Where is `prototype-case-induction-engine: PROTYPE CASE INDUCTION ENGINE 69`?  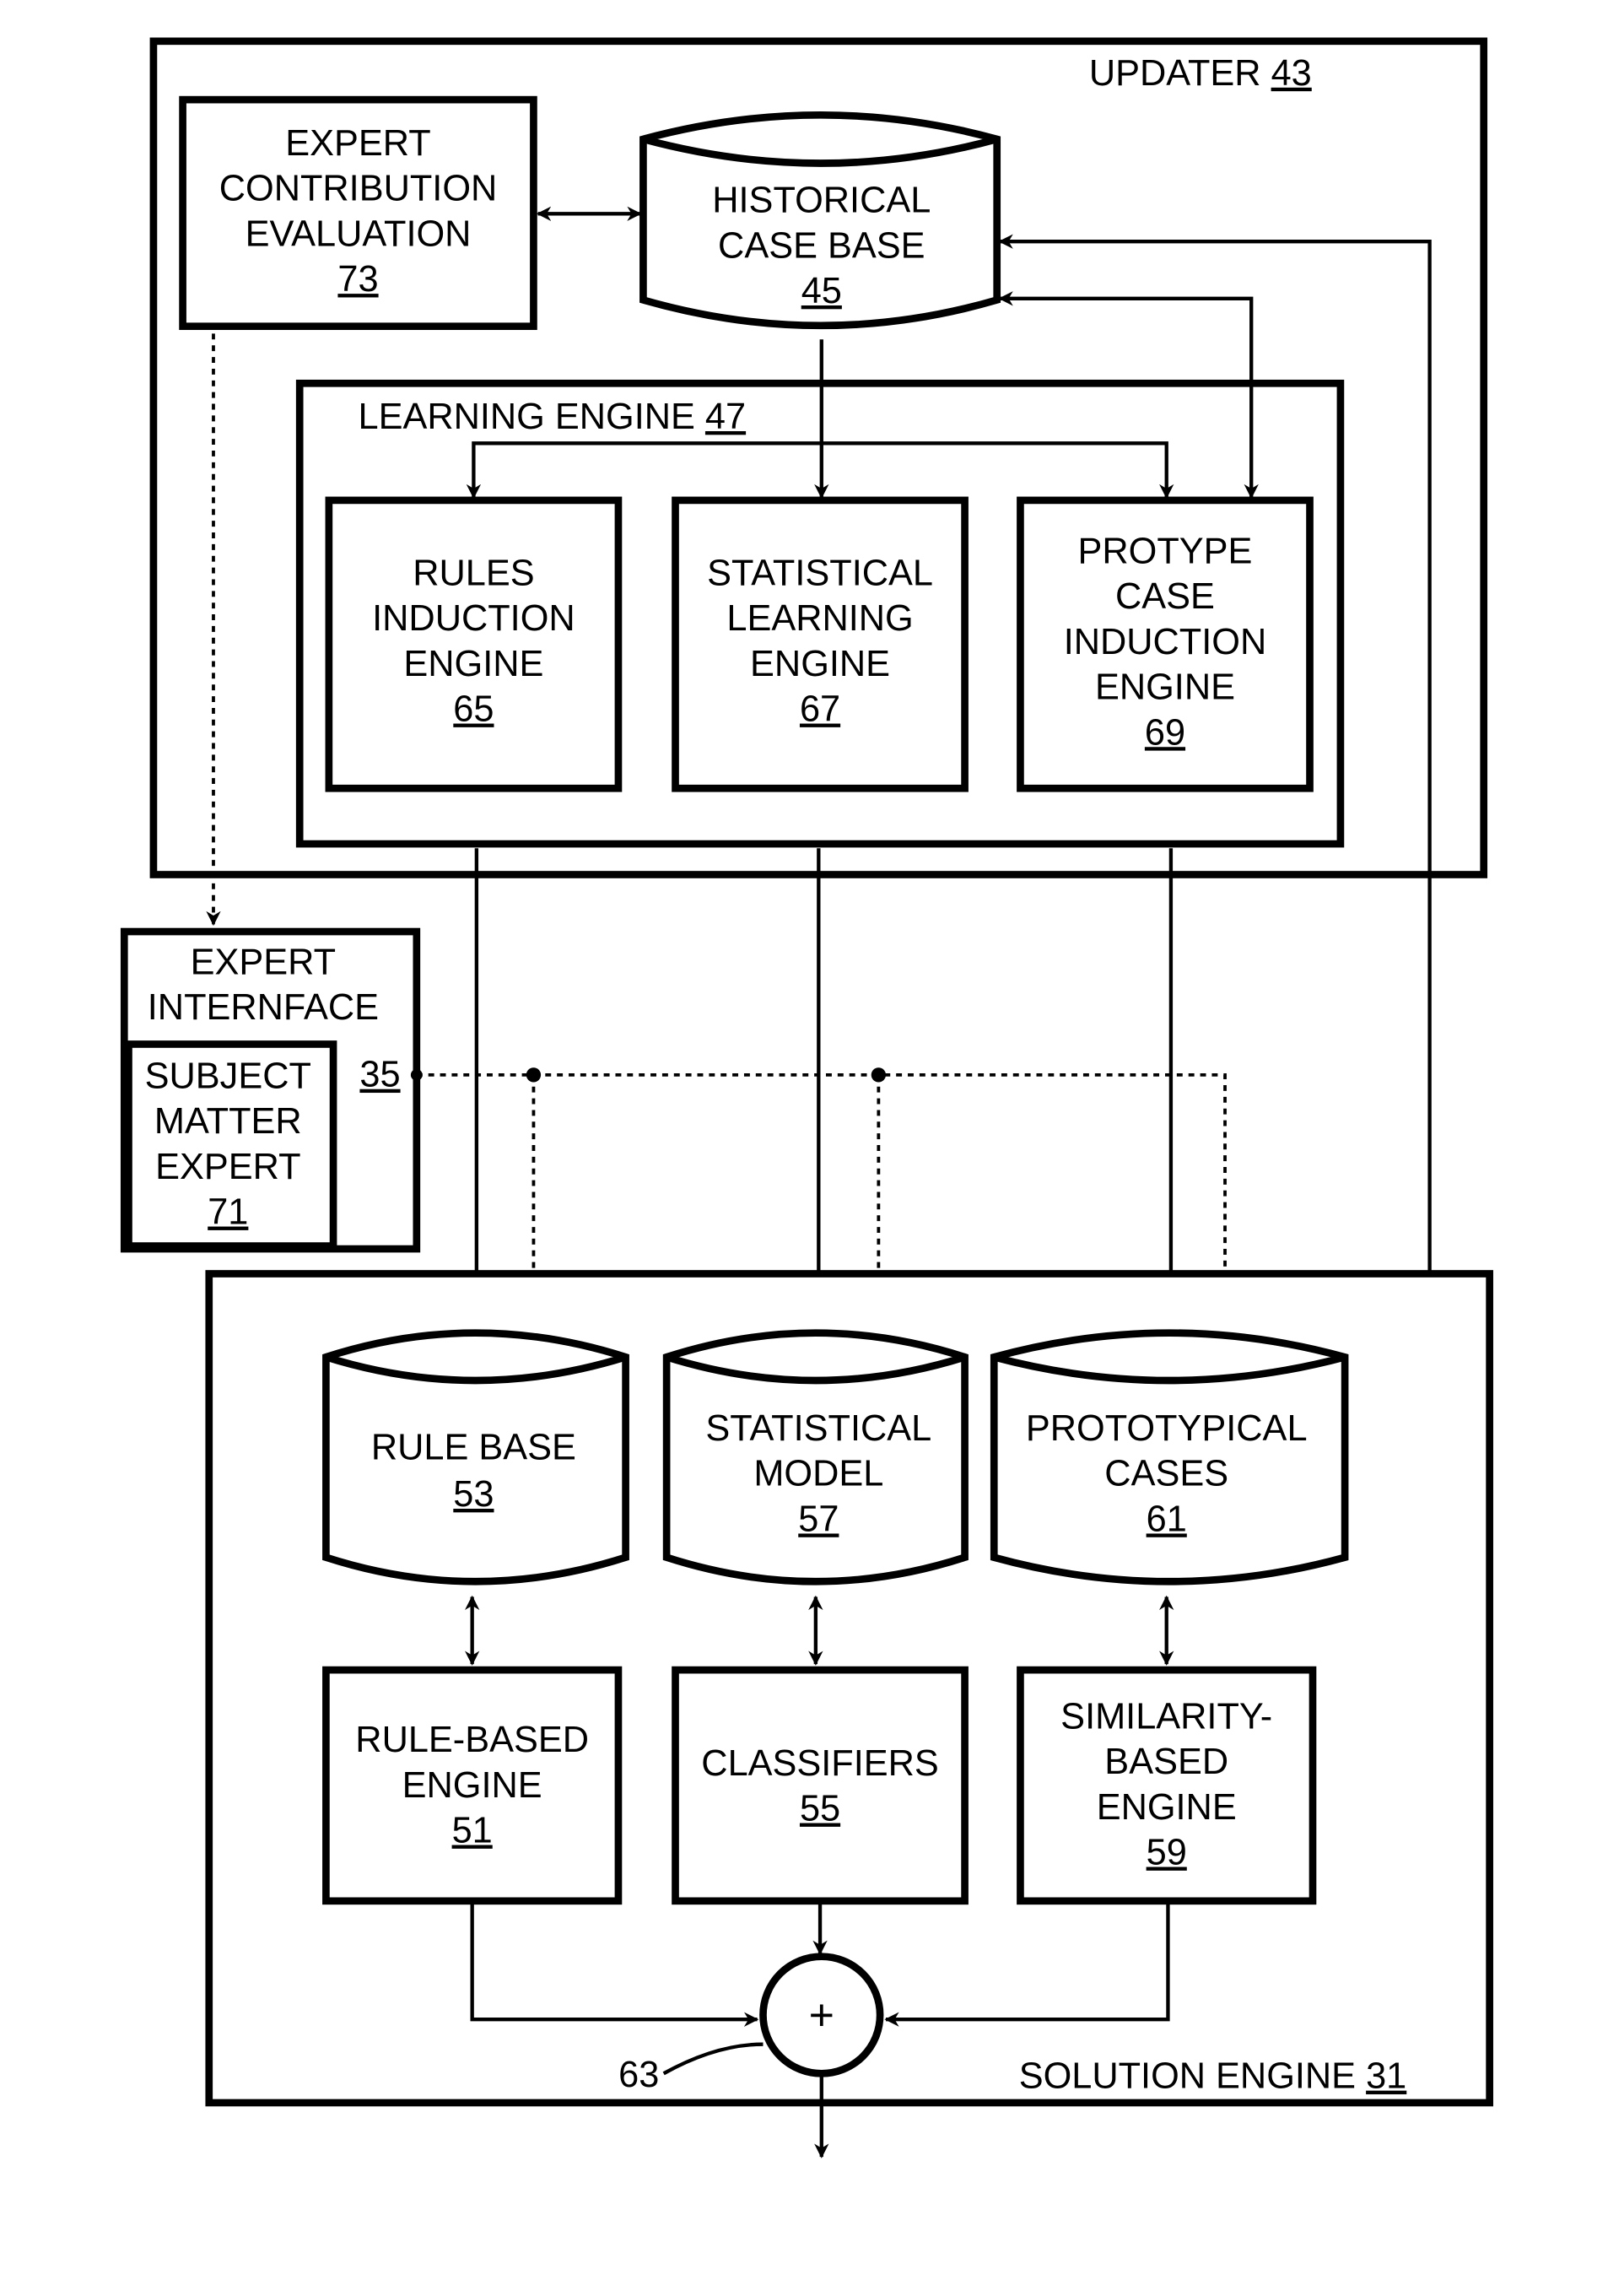 prototype-case-induction-engine: PROTYPE CASE INDUCTION ENGINE 69 is located at coordinates (1165, 644).